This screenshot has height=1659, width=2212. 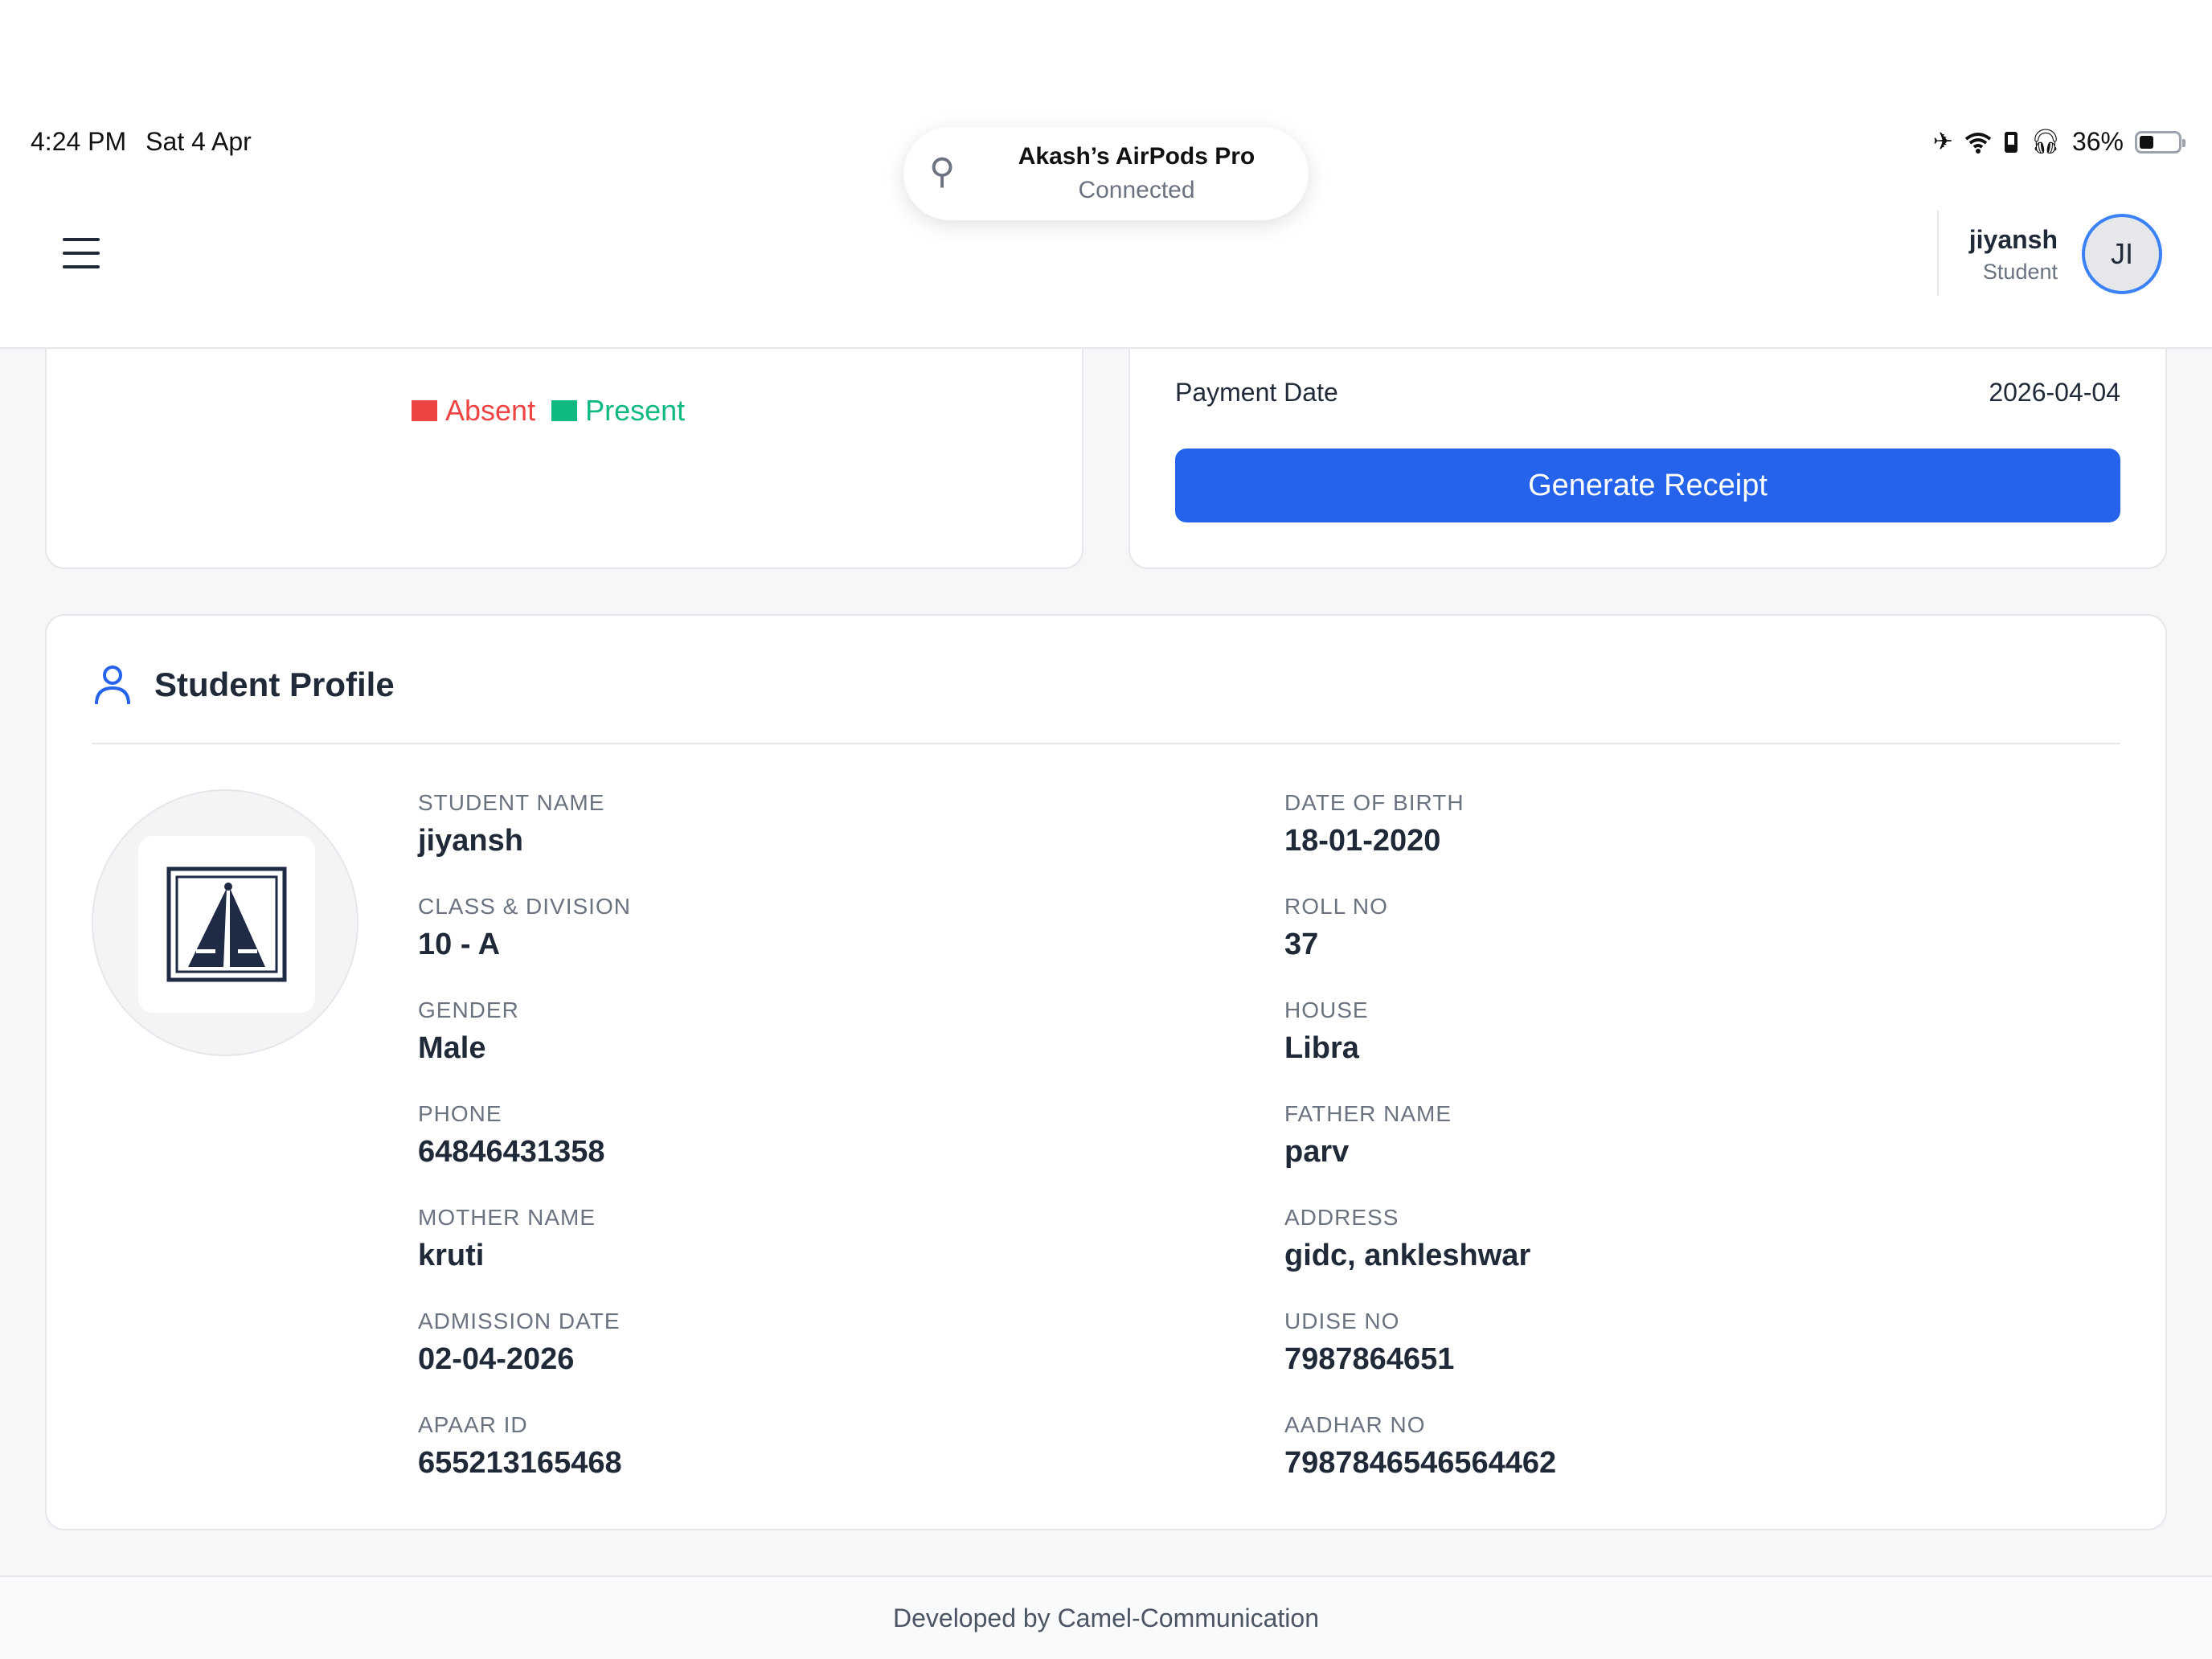 I want to click on legend-absent-label: Absent, so click(x=490, y=410).